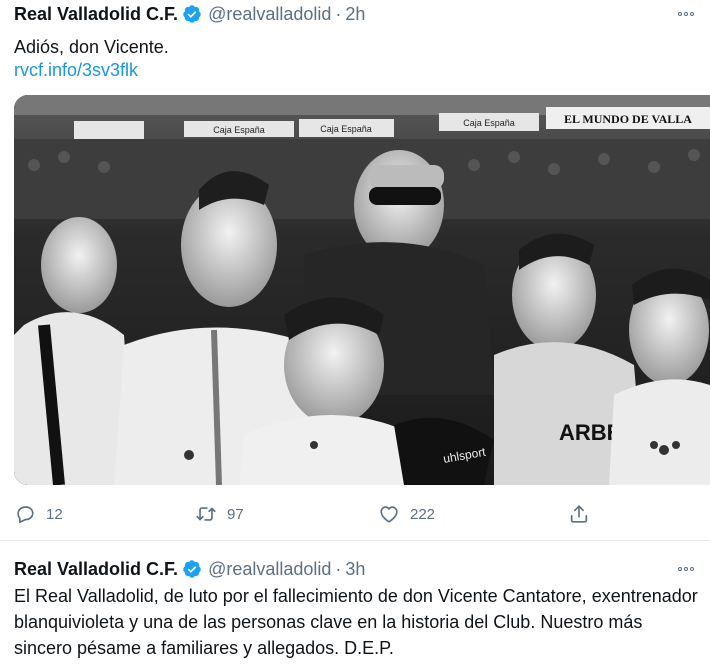  I want to click on like-button: 222, so click(406, 514).